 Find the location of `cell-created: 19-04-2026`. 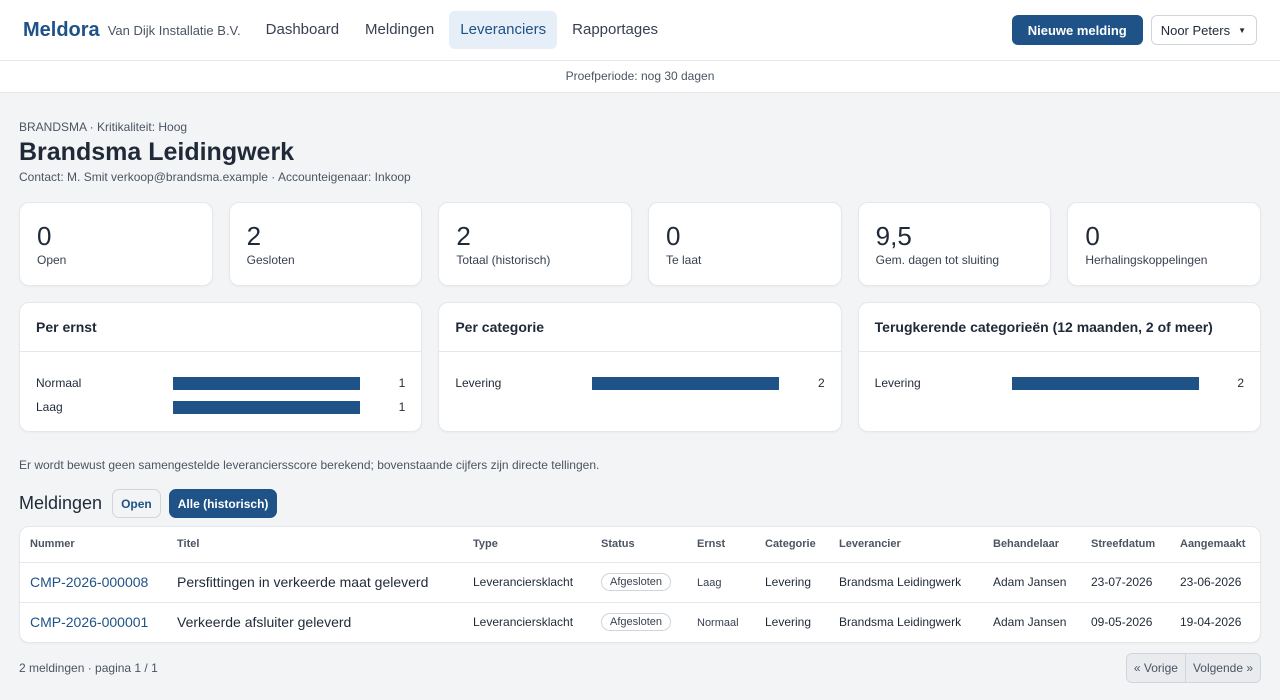

cell-created: 19-04-2026 is located at coordinates (1211, 622).